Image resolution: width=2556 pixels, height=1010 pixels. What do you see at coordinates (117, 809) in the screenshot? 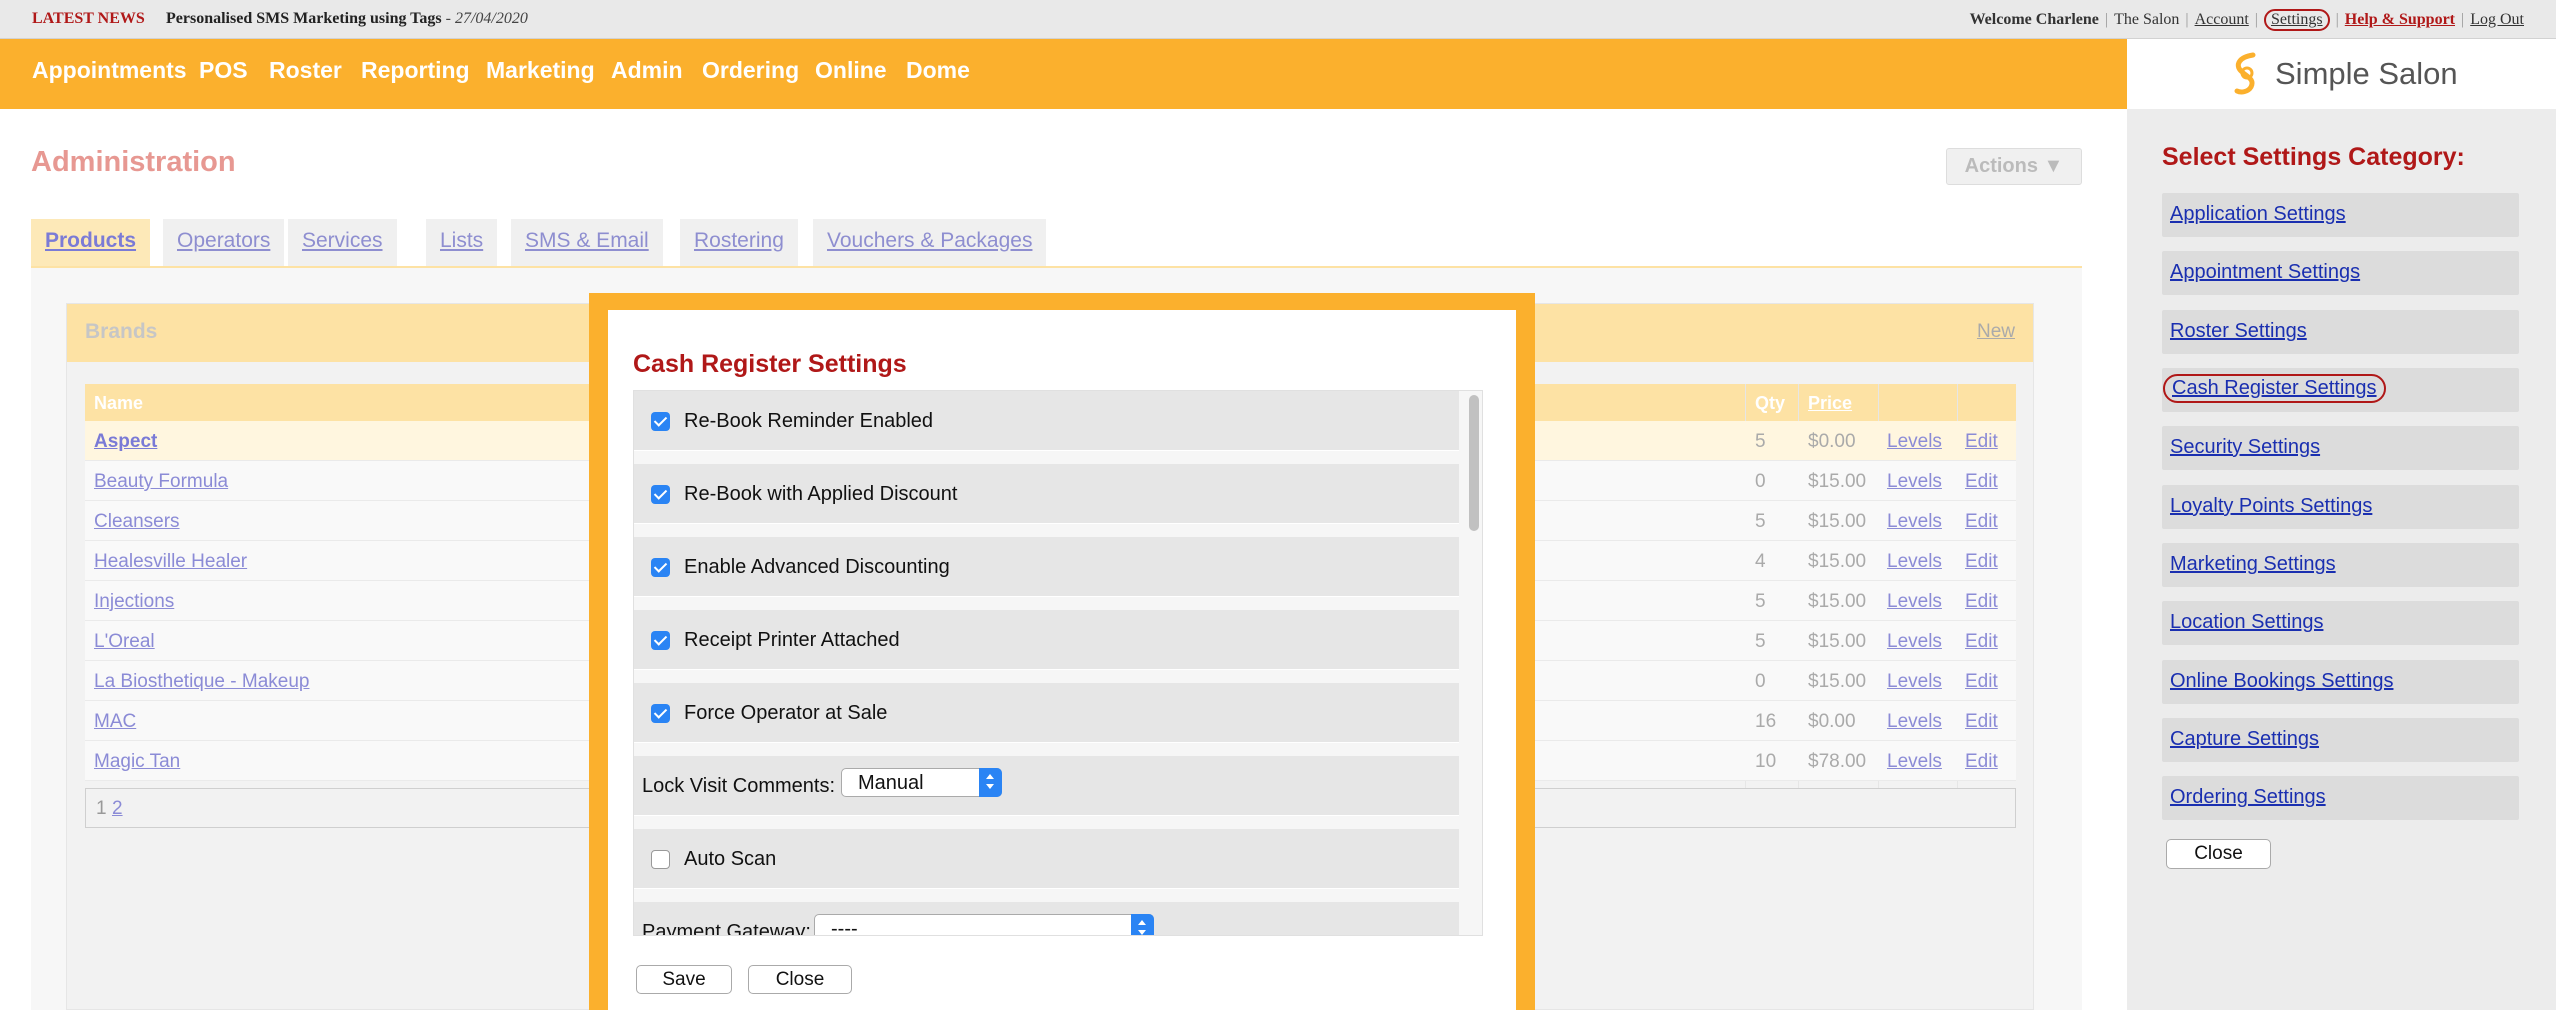
I see `page-2-link: 2` at bounding box center [117, 809].